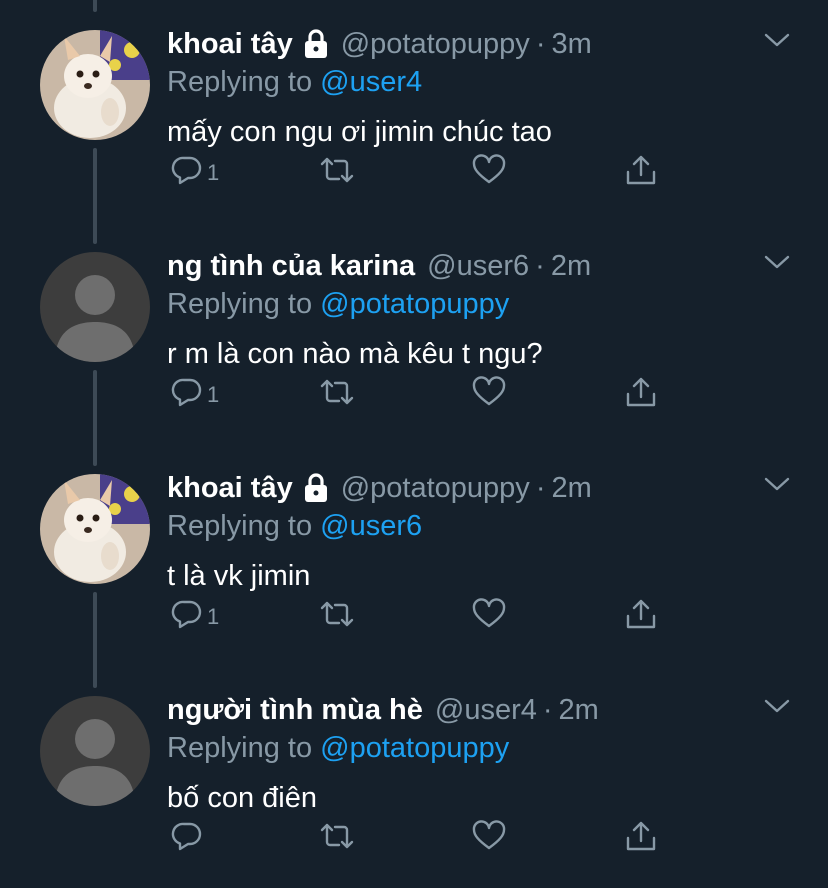 This screenshot has height=888, width=828. What do you see at coordinates (242, 798) in the screenshot?
I see `tweet-text: bố con điên` at bounding box center [242, 798].